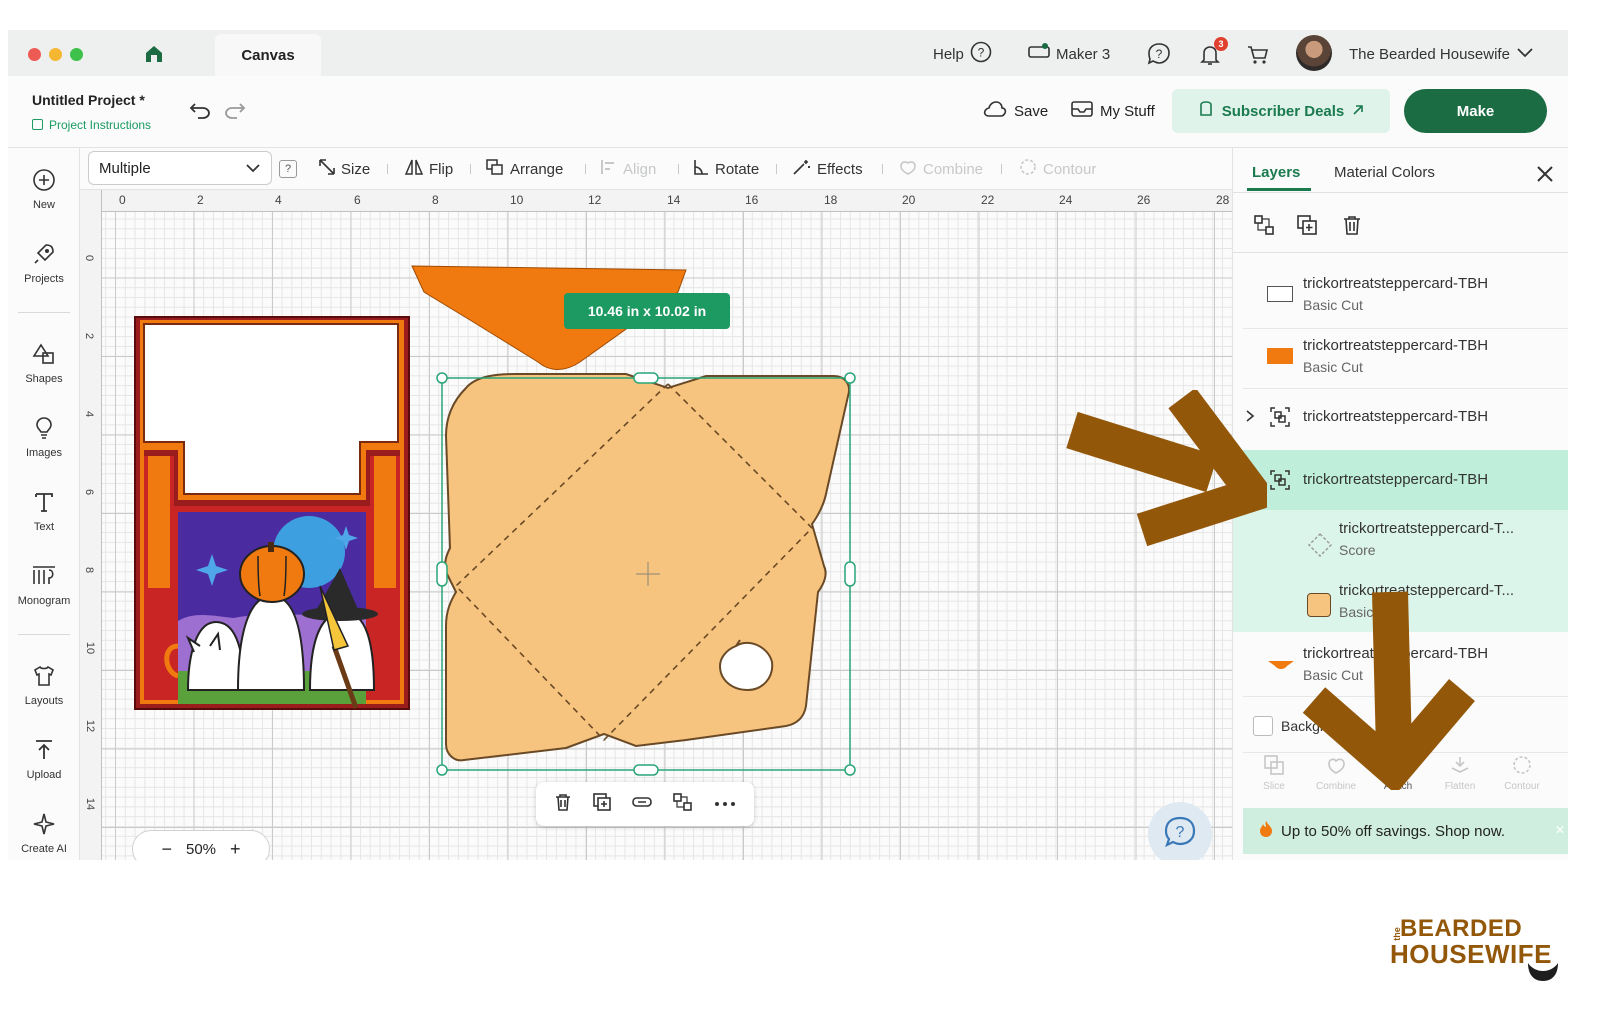 Image resolution: width=1600 pixels, height=1017 pixels. Describe the element at coordinates (428, 169) in the screenshot. I see `flip-tool: Flip` at that location.